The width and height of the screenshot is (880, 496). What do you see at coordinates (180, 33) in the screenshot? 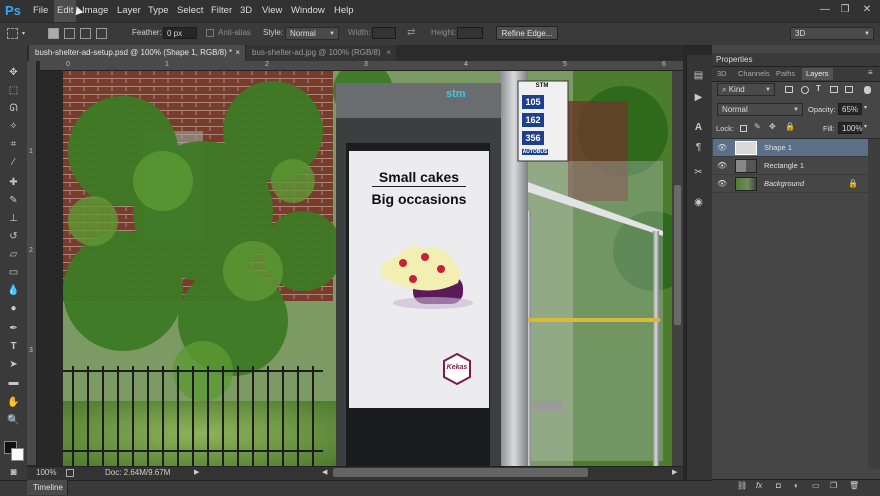
I see `feather-input: 0 px` at bounding box center [180, 33].